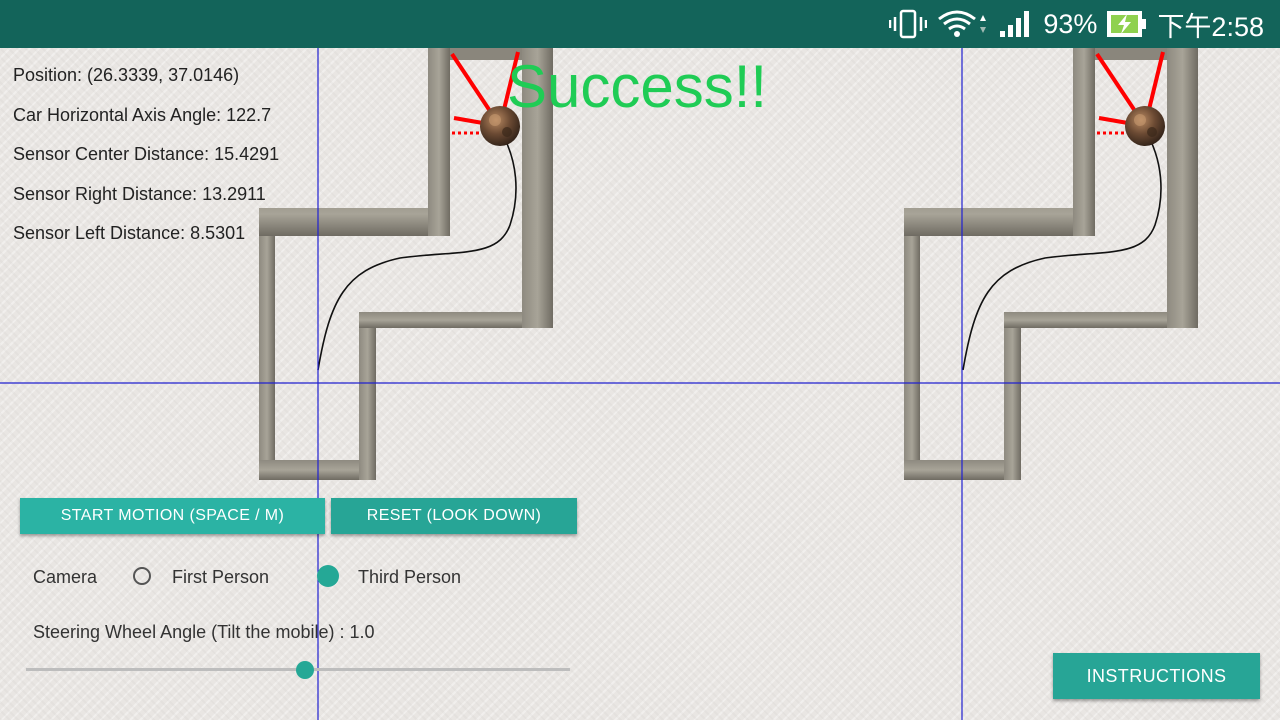 This screenshot has height=720, width=1280. I want to click on camera-label: Camera, so click(65, 577).